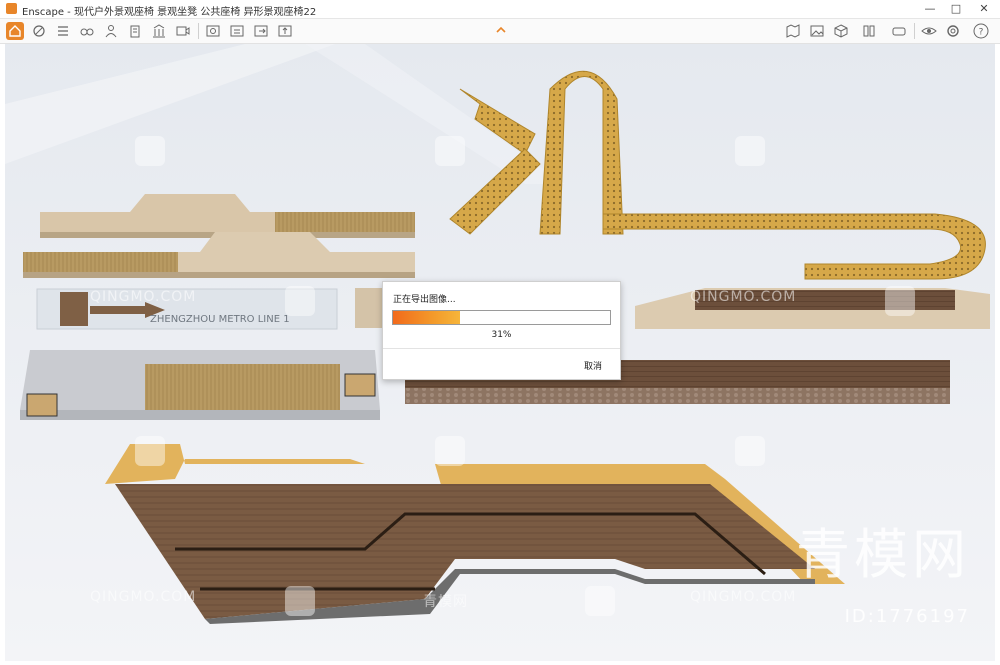 This screenshot has height=665, width=1000. Describe the element at coordinates (427, 317) in the screenshot. I see `progress-fill` at that location.